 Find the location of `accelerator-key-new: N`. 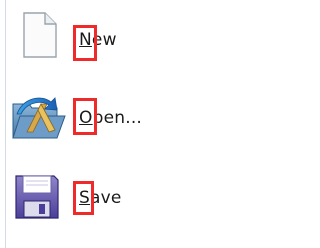

accelerator-key-new: N is located at coordinates (85, 40).